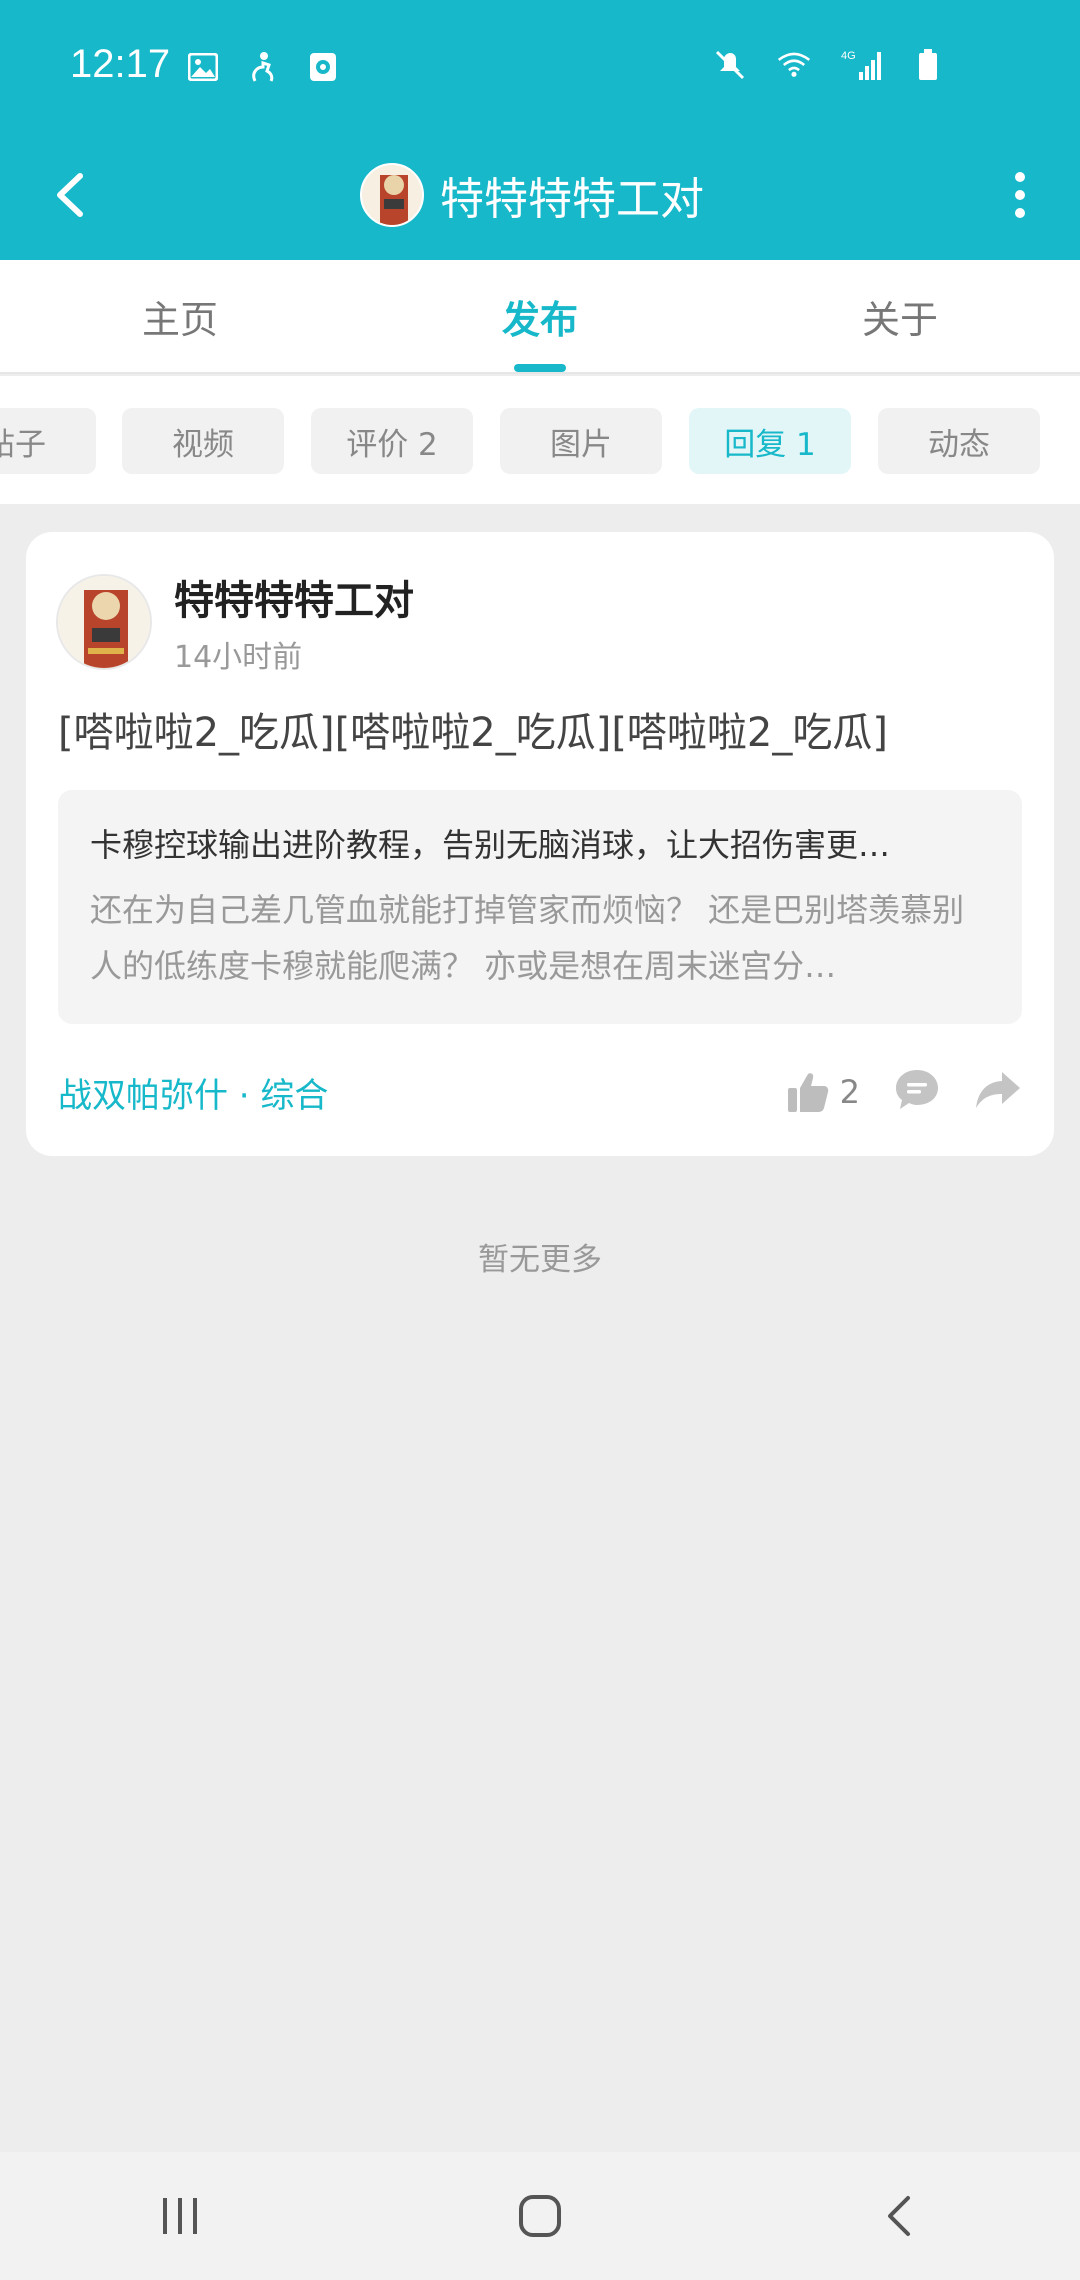 Image resolution: width=1080 pixels, height=2280 pixels. I want to click on post-timestamp: 14小时前, so click(238, 657).